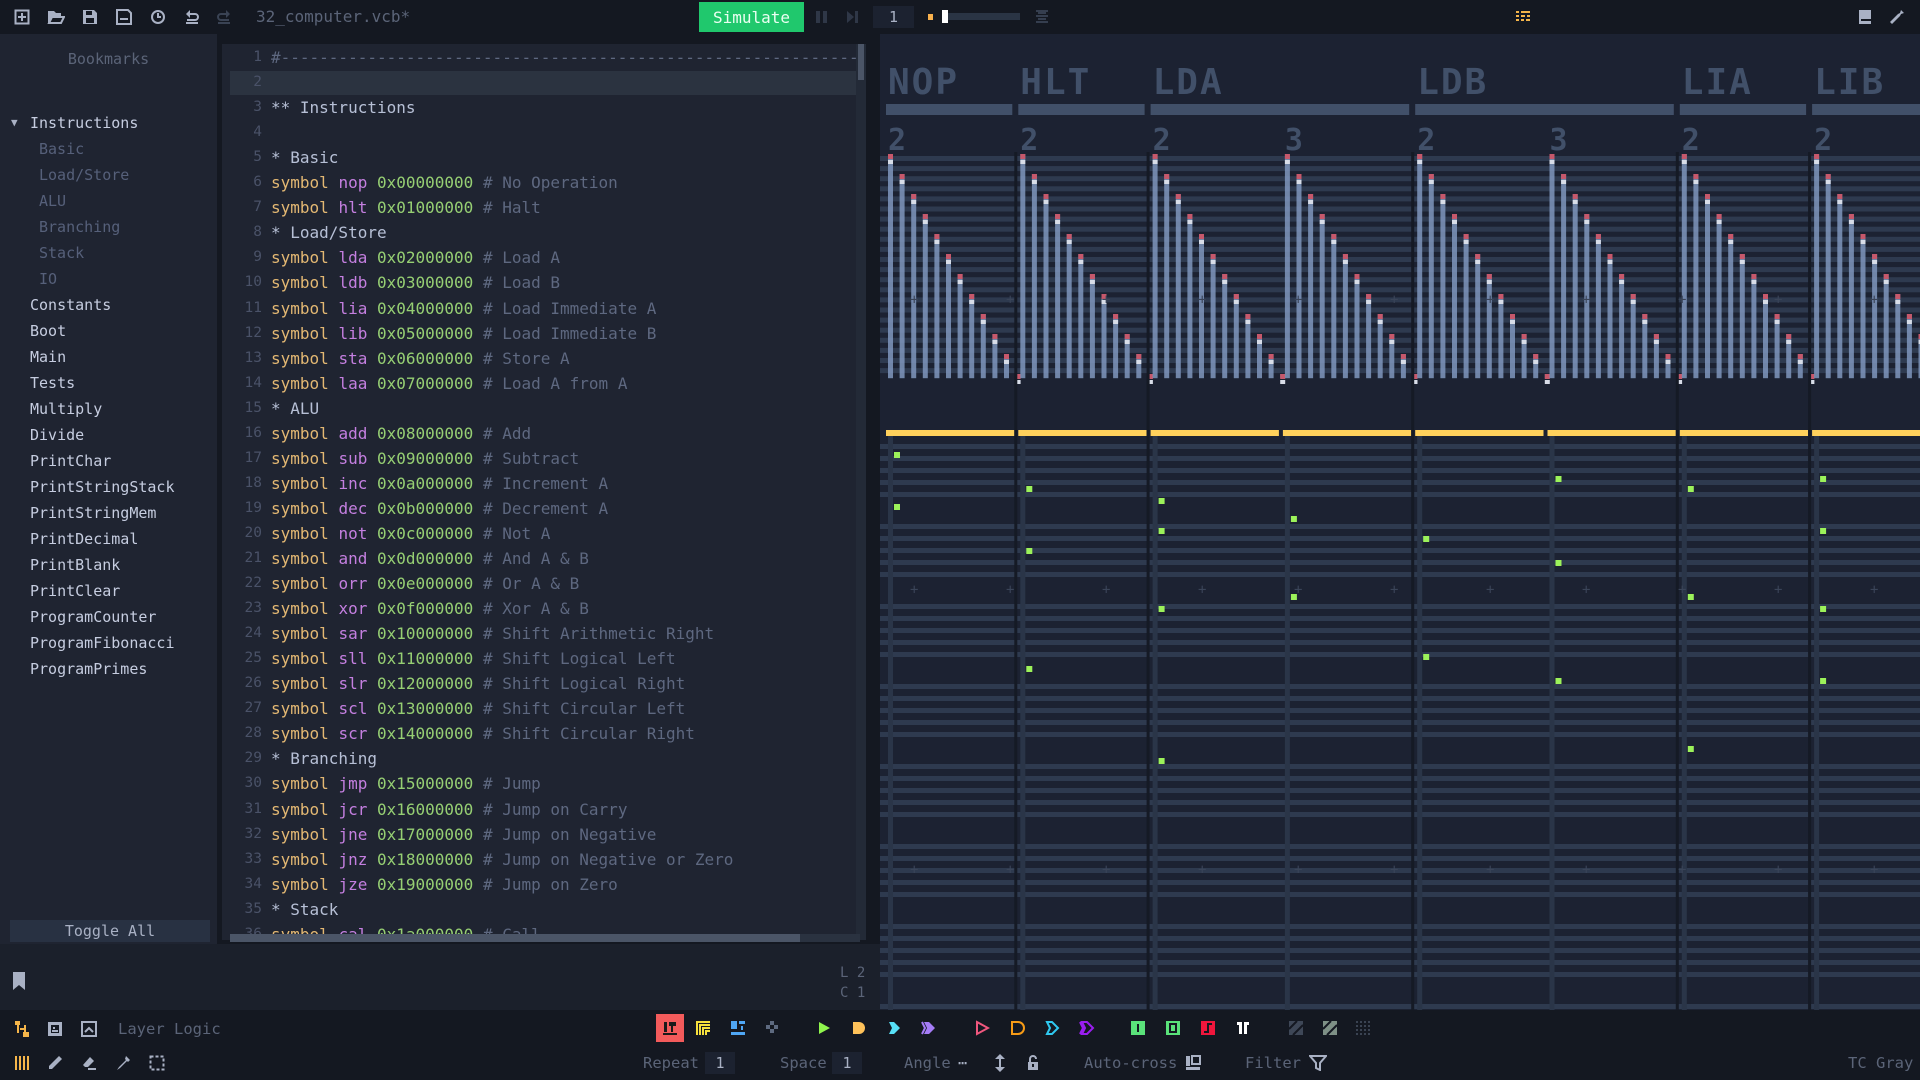  What do you see at coordinates (853, 17) in the screenshot?
I see `step-icon` at bounding box center [853, 17].